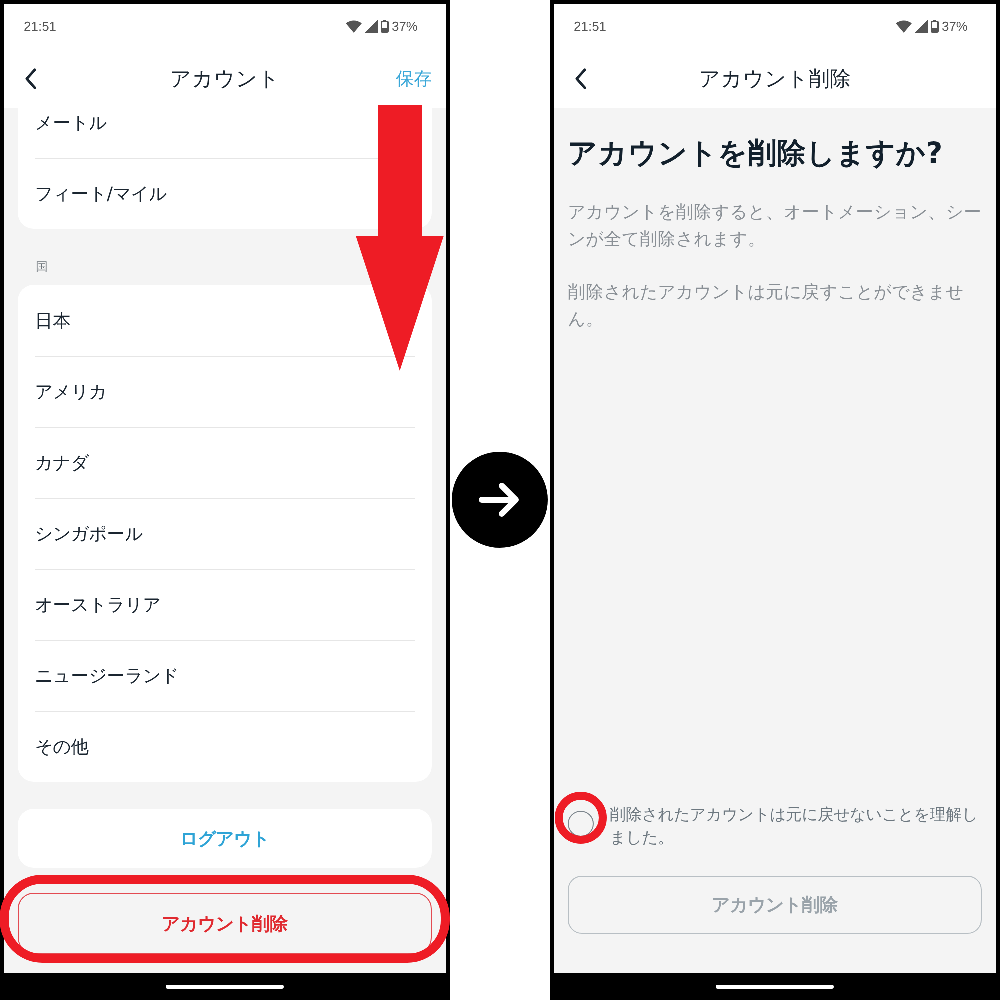  What do you see at coordinates (107, 676) in the screenshot?
I see `country-option: ニュージーランド` at bounding box center [107, 676].